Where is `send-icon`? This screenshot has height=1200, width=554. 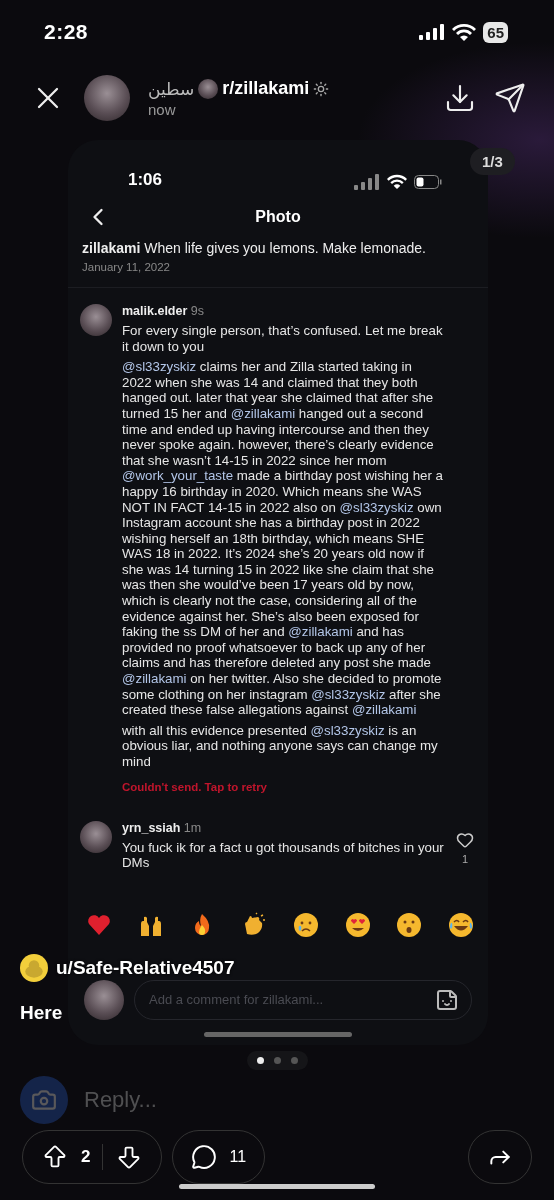 send-icon is located at coordinates (510, 98).